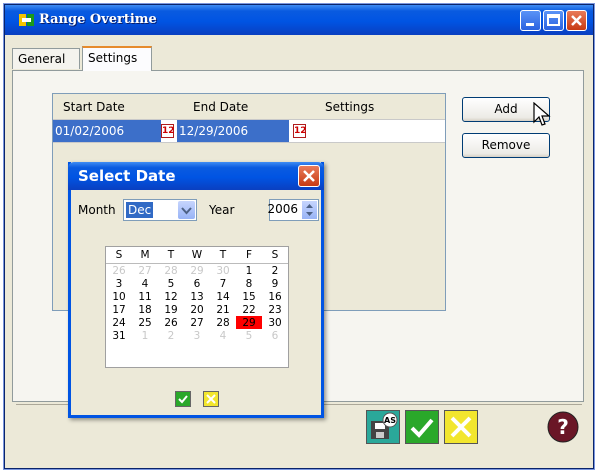 The width and height of the screenshot is (598, 474). Describe the element at coordinates (145, 322) in the screenshot. I see `calendar-day: 25` at that location.